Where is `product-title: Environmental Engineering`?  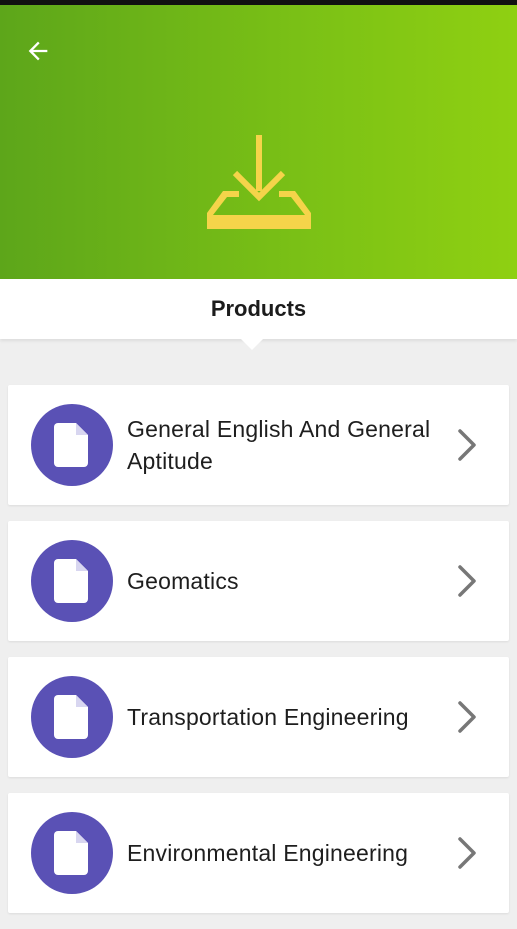
product-title: Environmental Engineering is located at coordinates (268, 853).